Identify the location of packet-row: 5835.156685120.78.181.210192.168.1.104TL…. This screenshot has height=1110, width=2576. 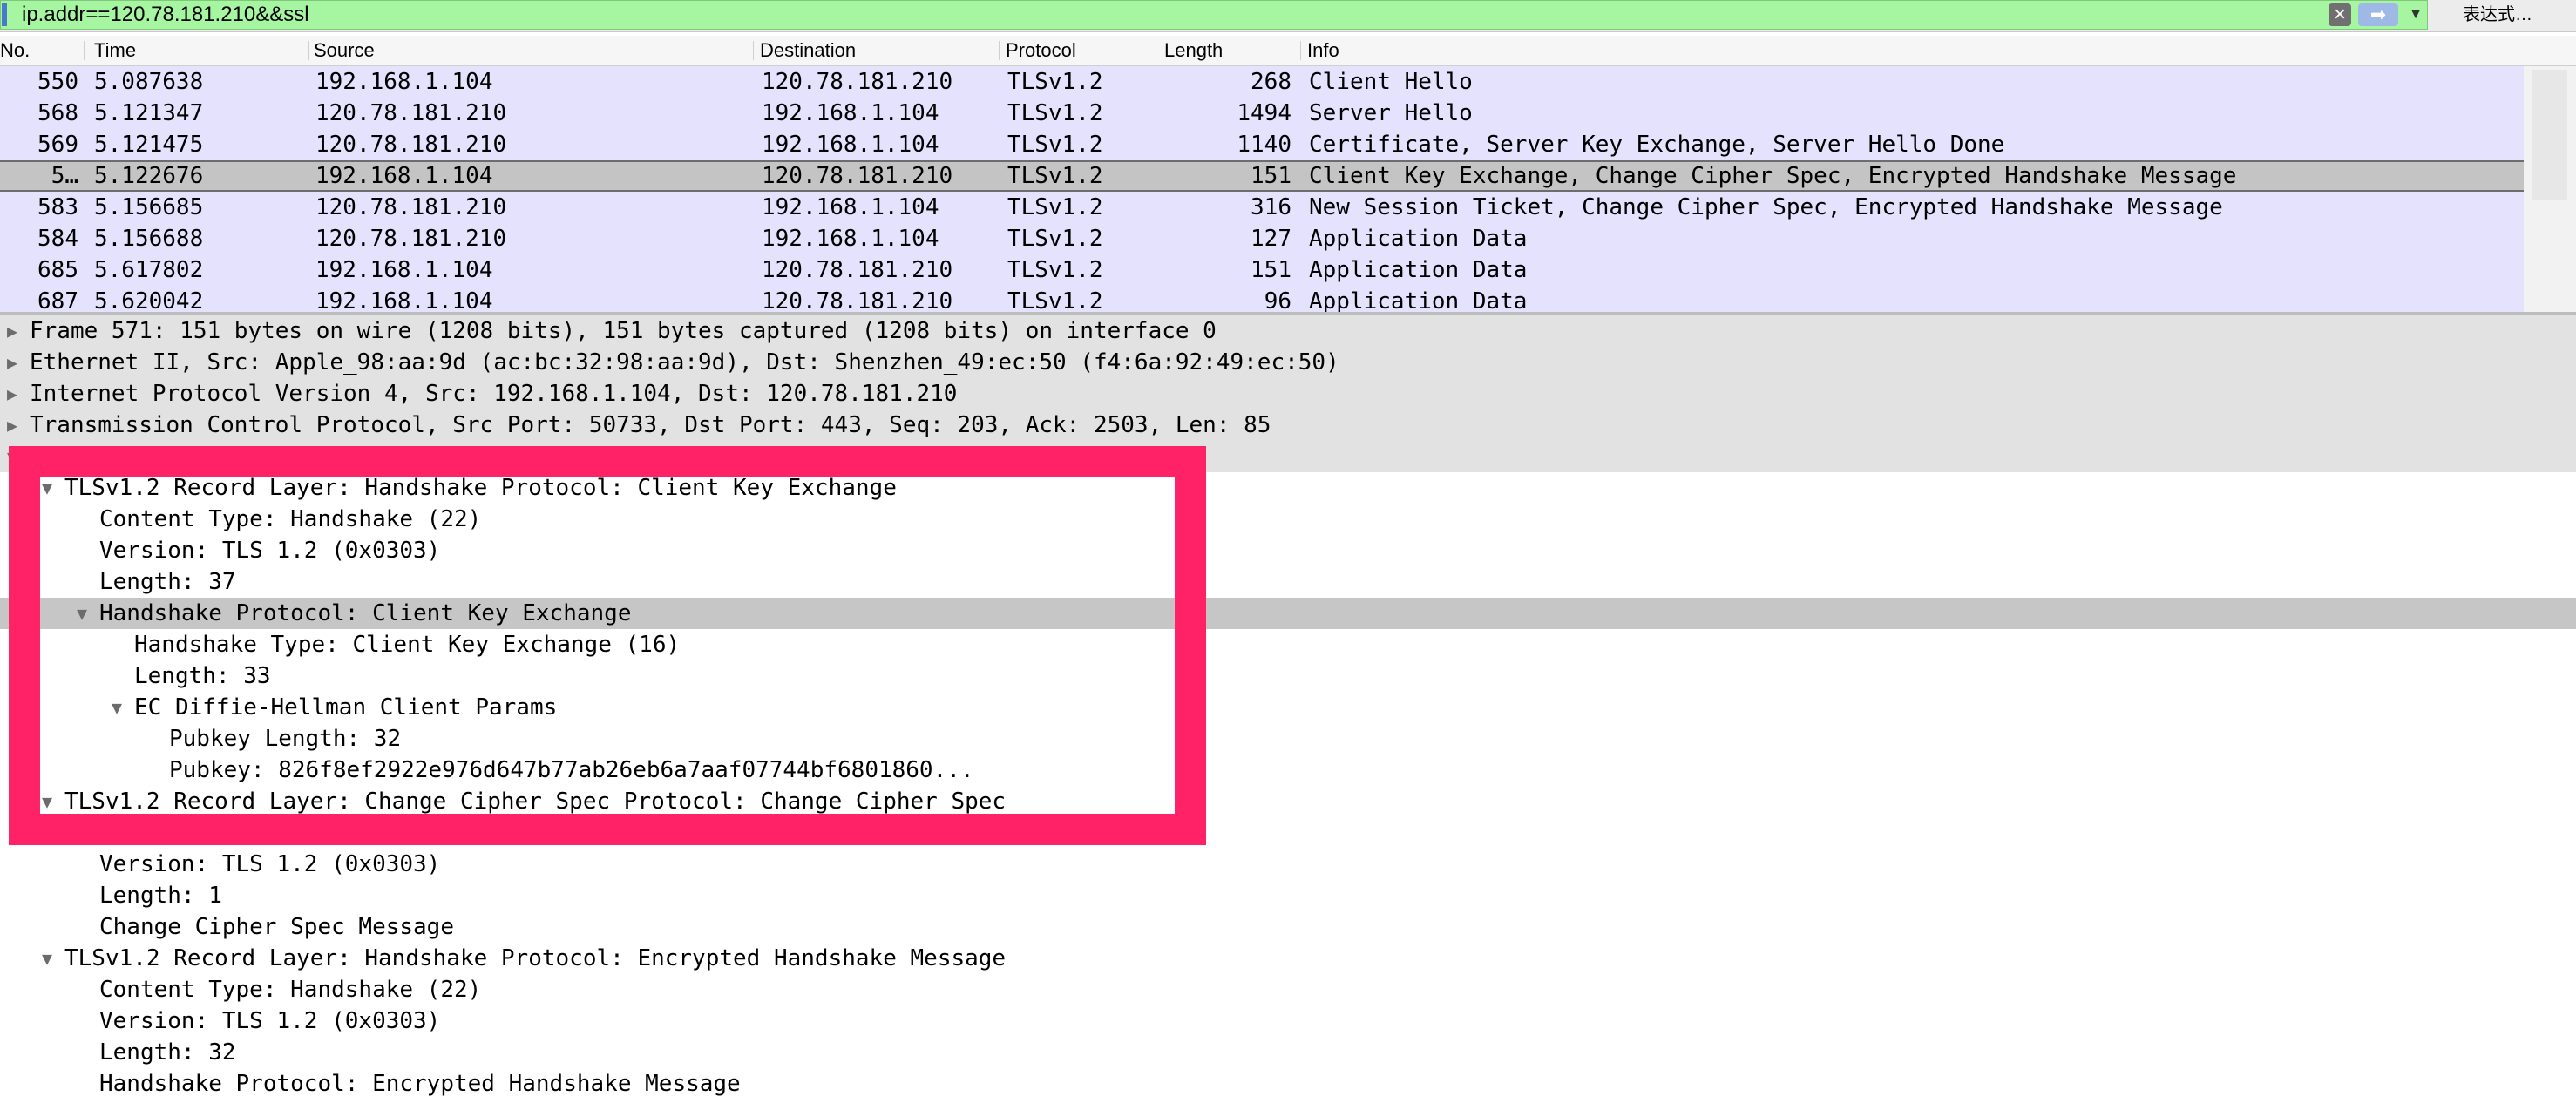
(1262, 208).